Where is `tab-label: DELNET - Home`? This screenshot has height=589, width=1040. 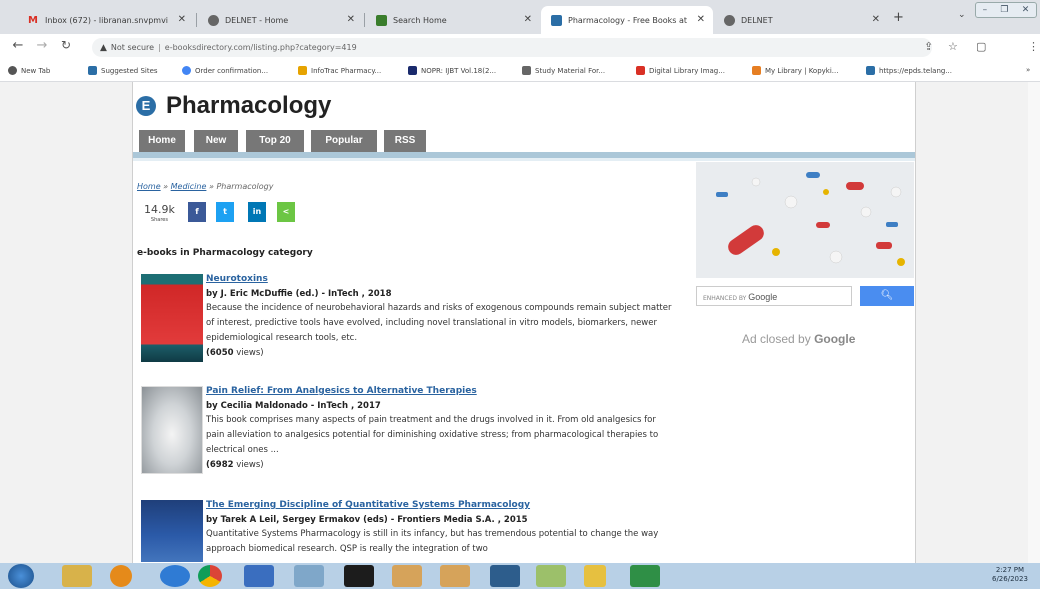
tab-label: DELNET - Home is located at coordinates (257, 20).